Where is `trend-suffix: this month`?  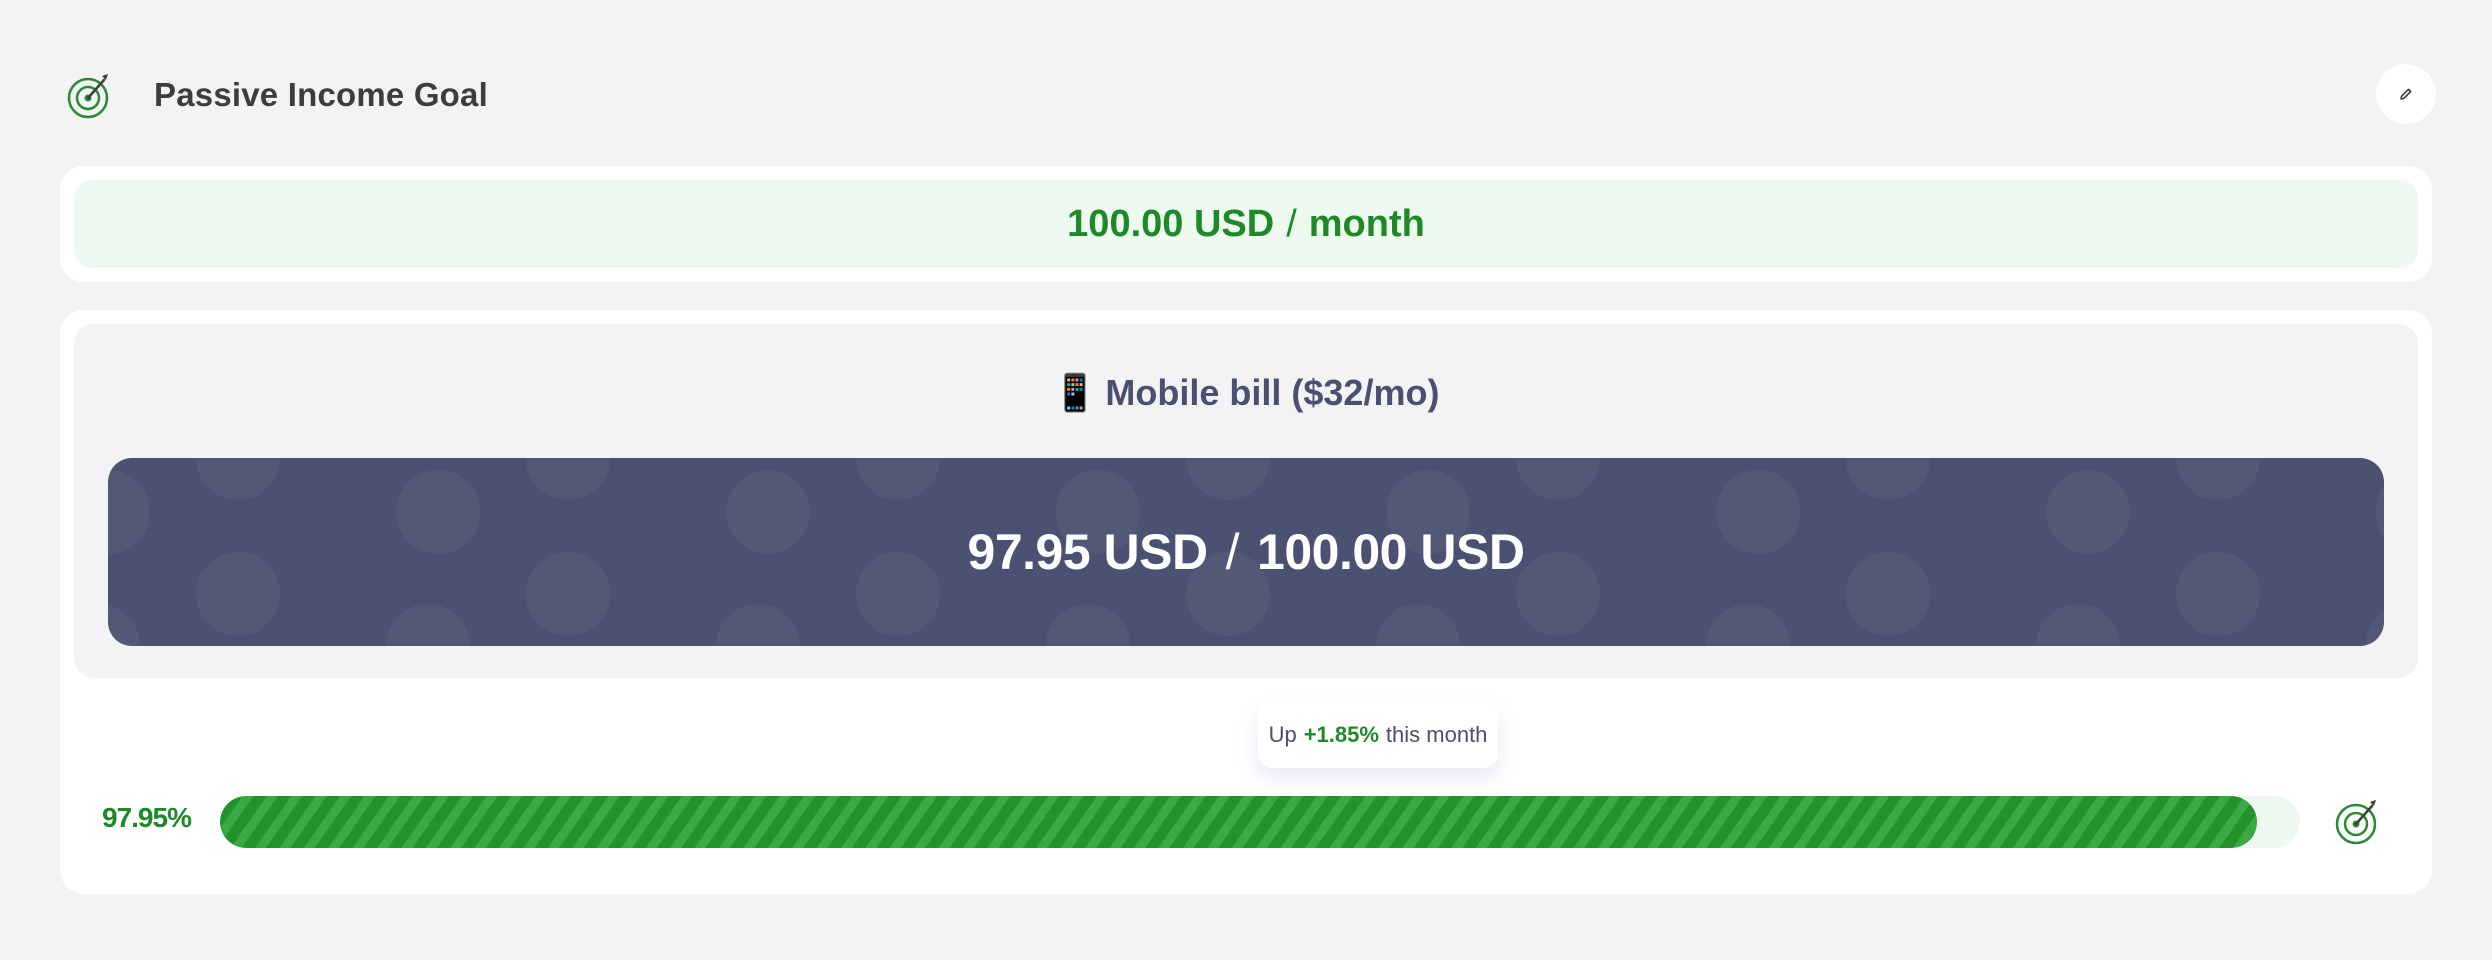 trend-suffix: this month is located at coordinates (1436, 734).